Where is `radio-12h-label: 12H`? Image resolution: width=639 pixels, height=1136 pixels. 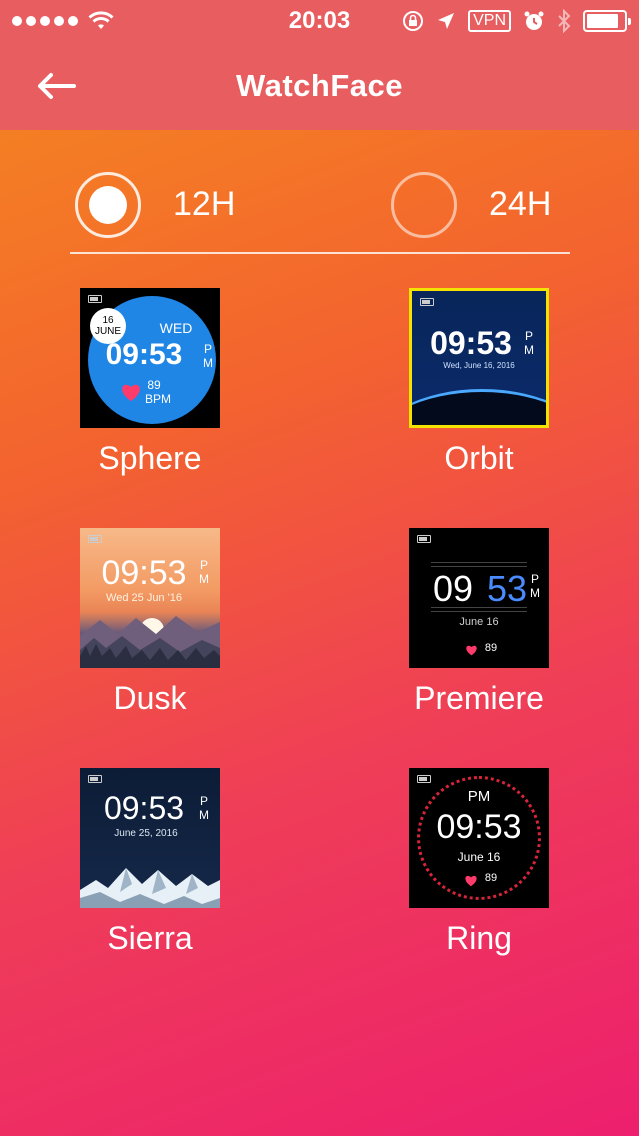
radio-12h-label: 12H is located at coordinates (204, 204).